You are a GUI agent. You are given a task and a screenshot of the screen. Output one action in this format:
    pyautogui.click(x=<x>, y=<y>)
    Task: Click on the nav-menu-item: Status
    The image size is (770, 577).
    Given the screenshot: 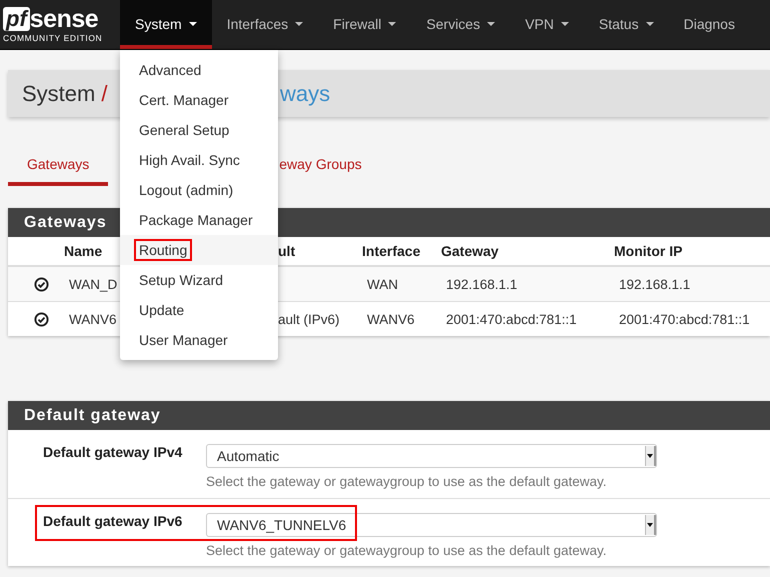 What is the action you would take?
    pyautogui.click(x=626, y=24)
    